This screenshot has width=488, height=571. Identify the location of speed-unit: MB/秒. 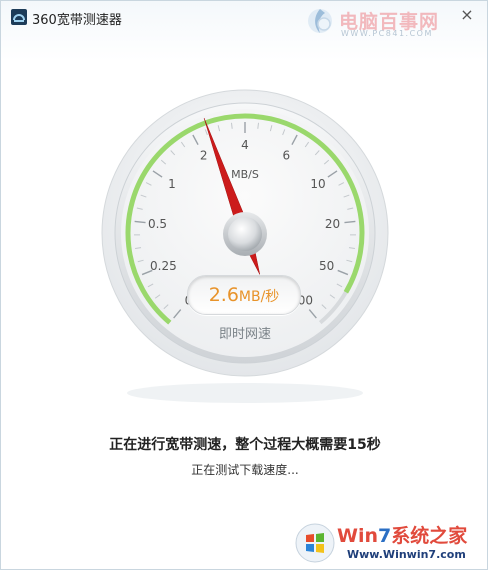
(259, 297).